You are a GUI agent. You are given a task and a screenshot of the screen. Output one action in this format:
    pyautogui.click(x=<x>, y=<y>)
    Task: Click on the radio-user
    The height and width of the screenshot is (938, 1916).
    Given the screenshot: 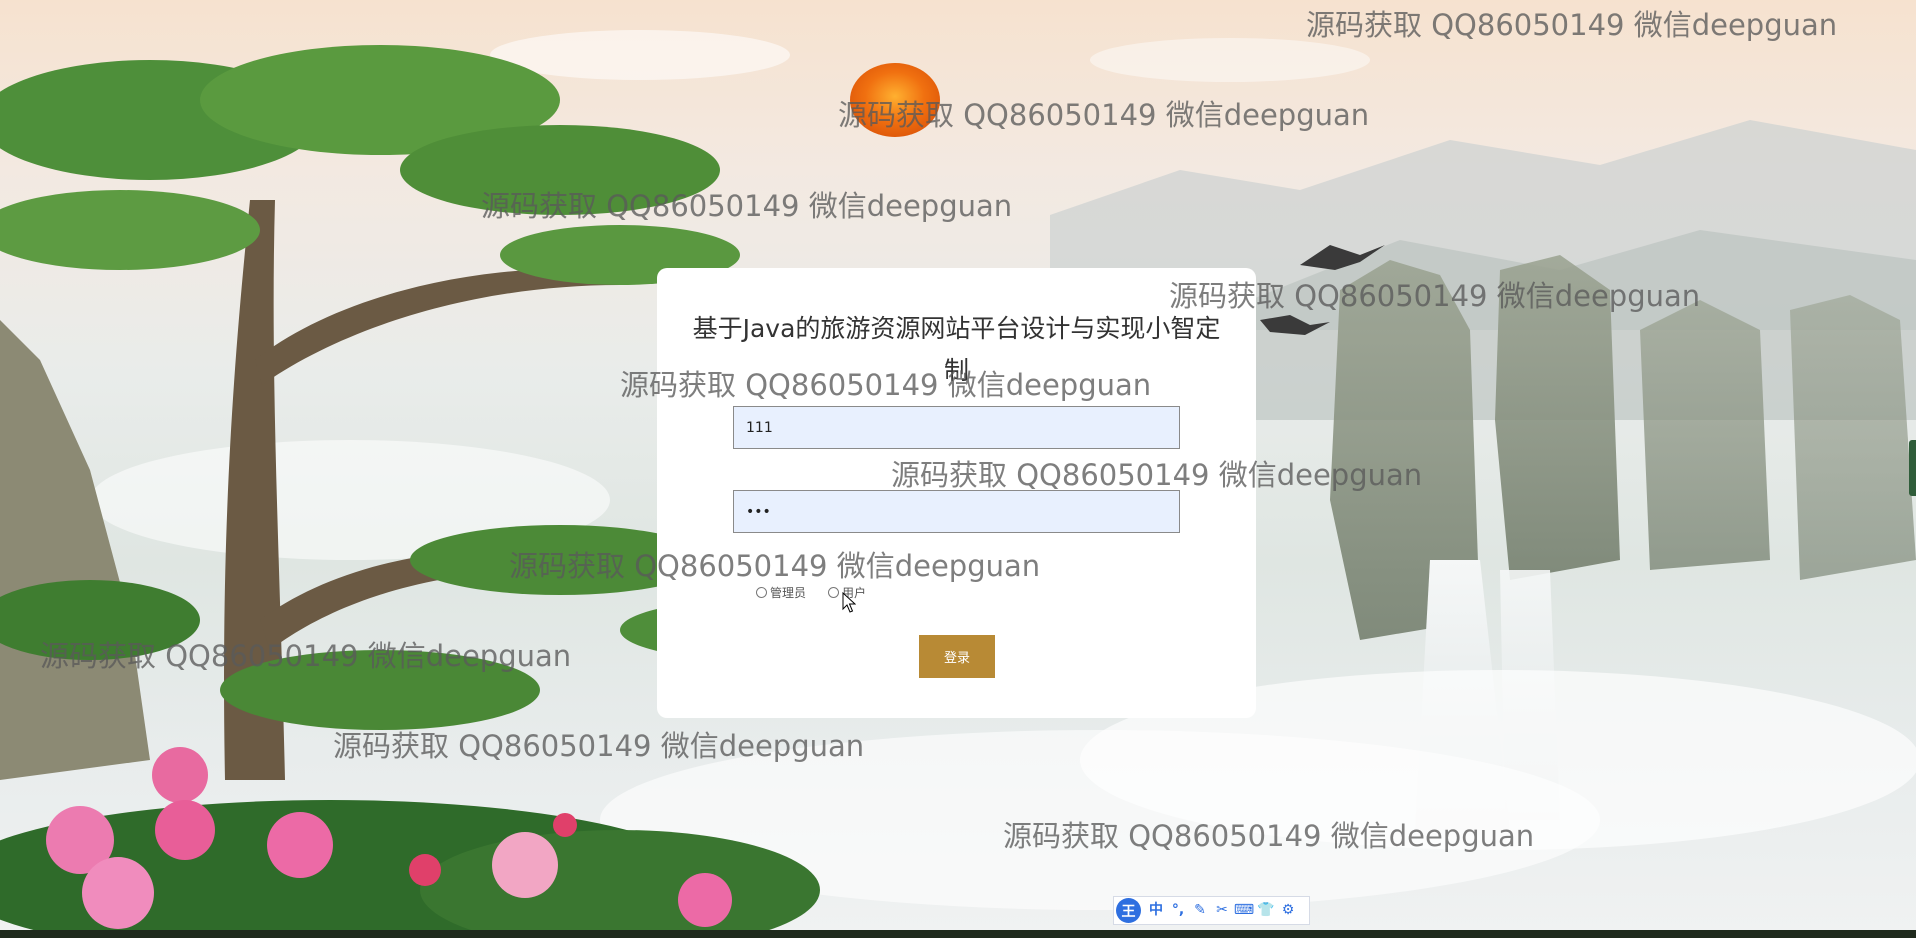 What is the action you would take?
    pyautogui.click(x=834, y=592)
    